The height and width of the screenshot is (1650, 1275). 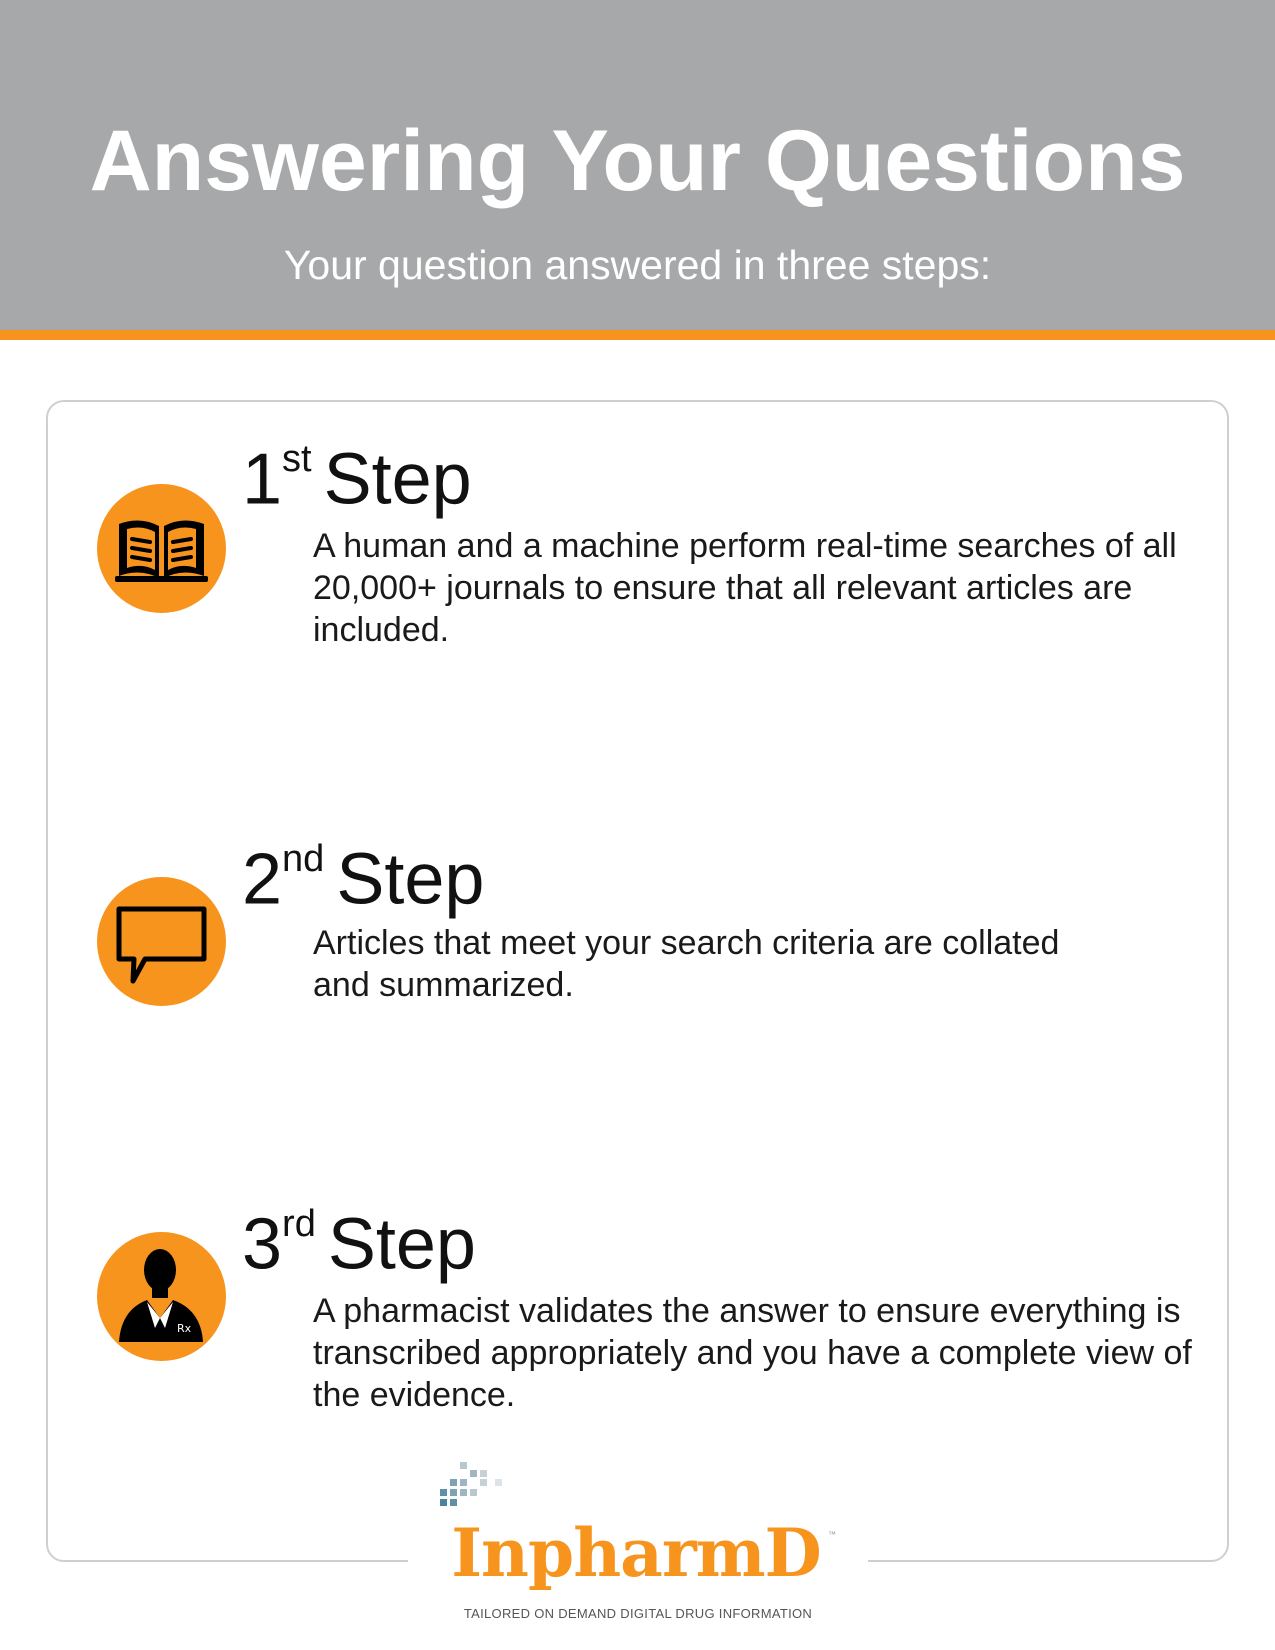 I want to click on logo-trademark: ™, so click(x=832, y=1534).